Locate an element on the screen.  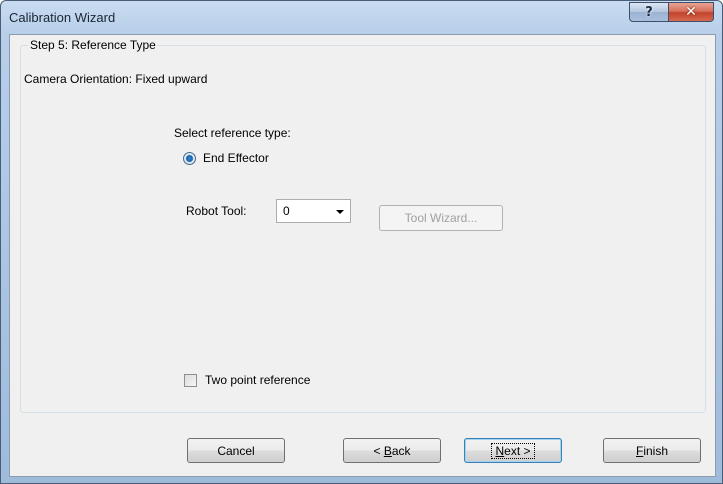
close-button: ✕ is located at coordinates (691, 12).